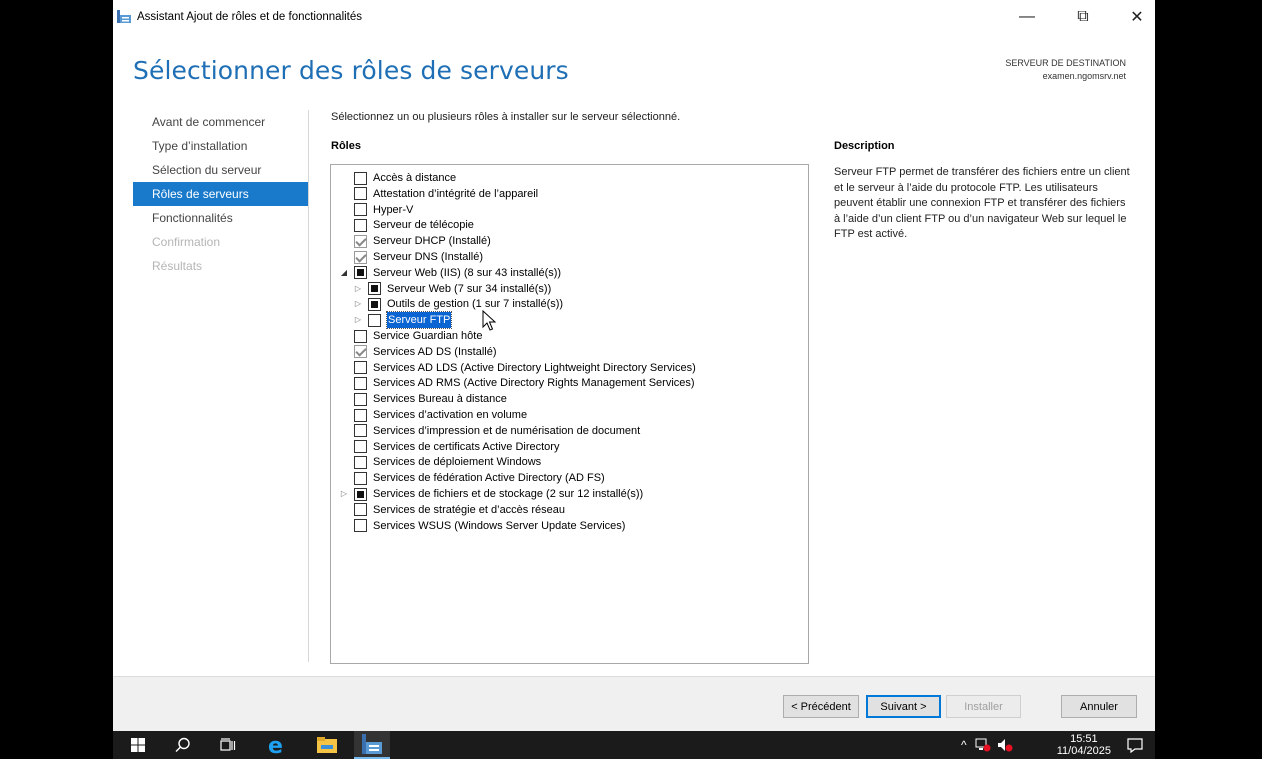  I want to click on role-row: Services d’activation en volume, so click(433, 415).